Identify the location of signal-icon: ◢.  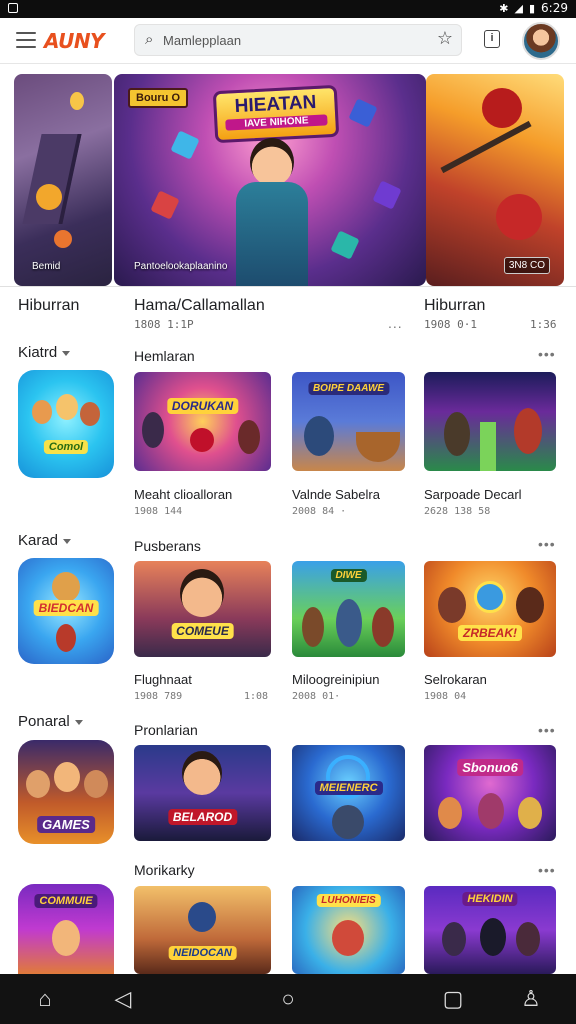
(518, 8).